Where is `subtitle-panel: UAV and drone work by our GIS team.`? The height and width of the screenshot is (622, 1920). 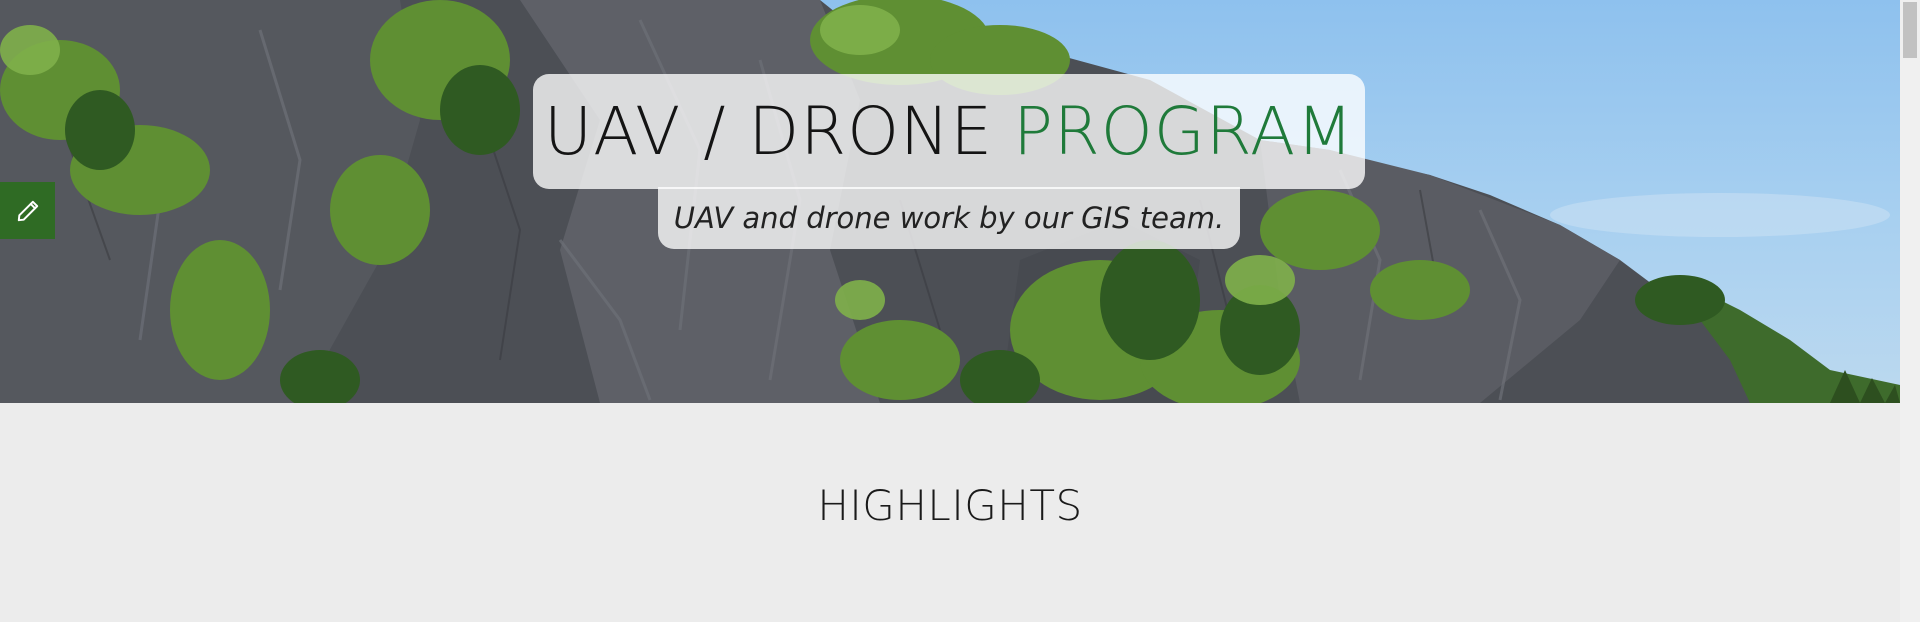 subtitle-panel: UAV and drone work by our GIS team. is located at coordinates (949, 218).